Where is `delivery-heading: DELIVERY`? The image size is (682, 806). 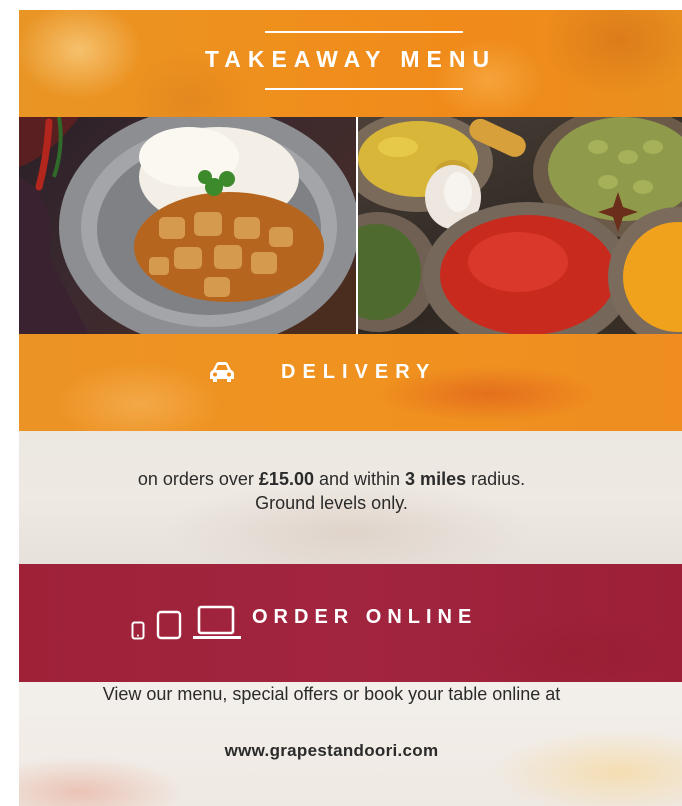
delivery-heading: DELIVERY is located at coordinates (359, 372).